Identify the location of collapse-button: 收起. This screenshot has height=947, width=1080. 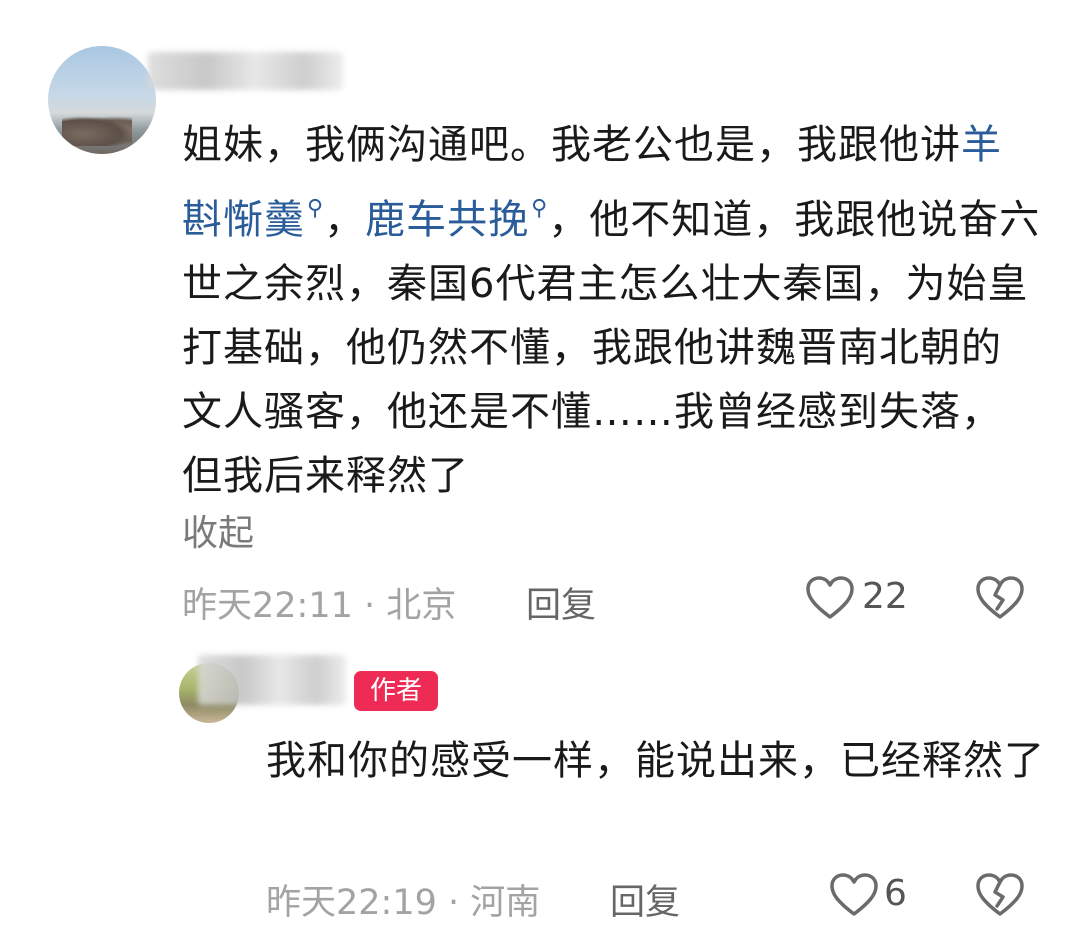
(218, 530).